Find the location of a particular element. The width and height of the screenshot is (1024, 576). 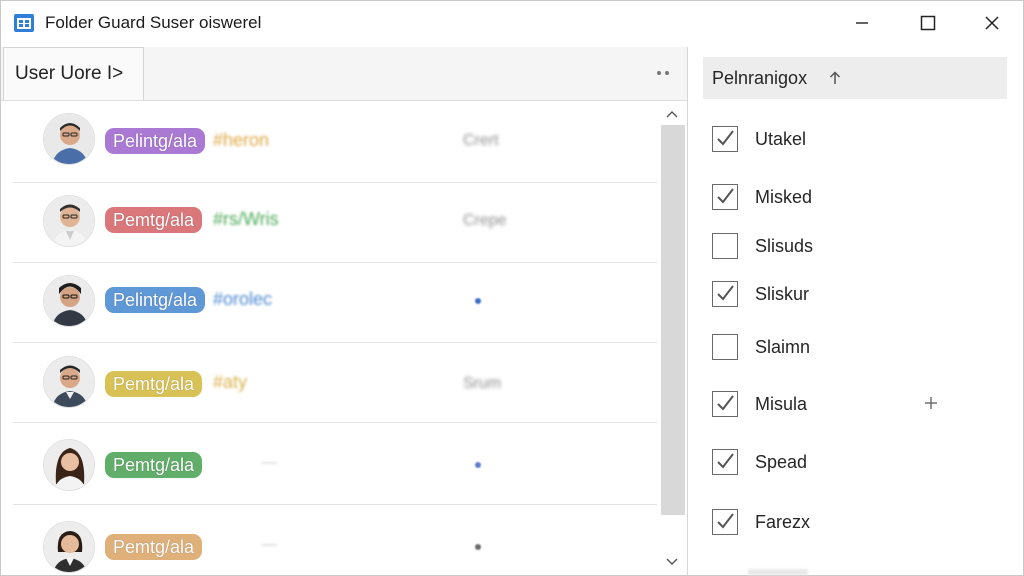

folder-guard-app-icon is located at coordinates (24, 23).